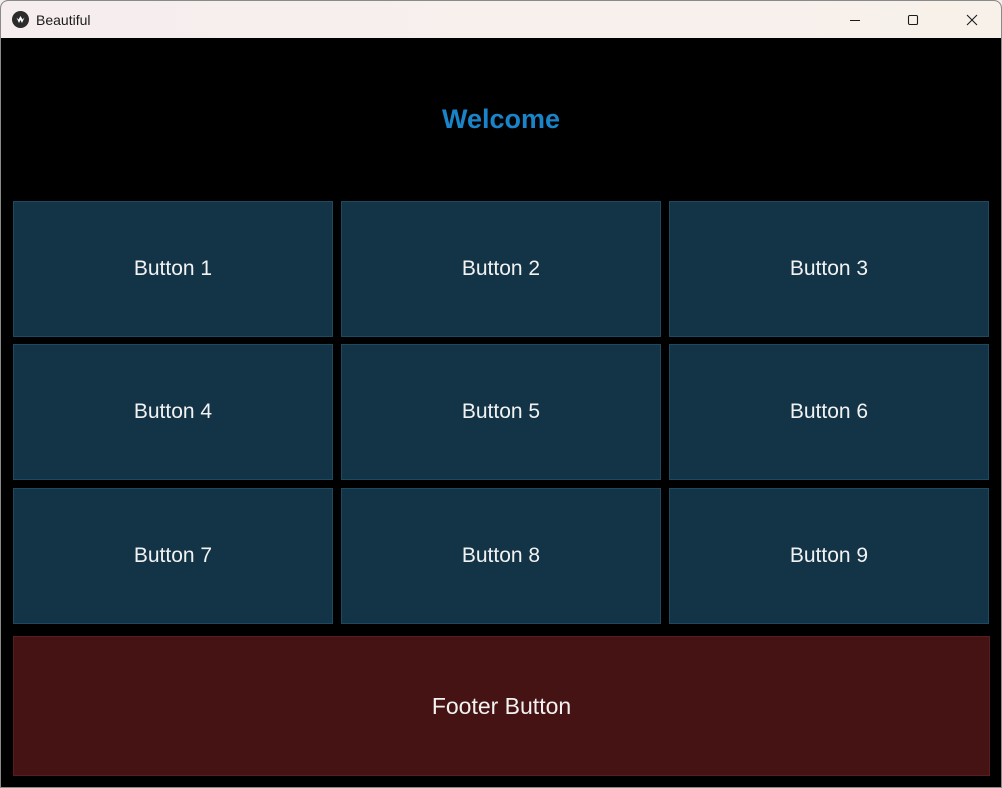  I want to click on button-1: Button 1, so click(173, 269).